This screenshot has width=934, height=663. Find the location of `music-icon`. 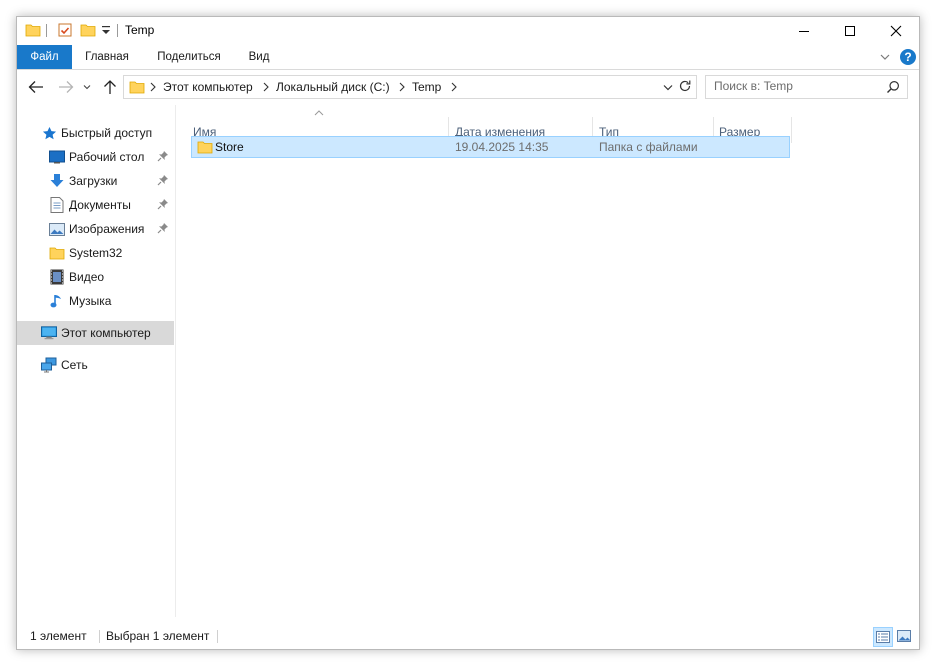

music-icon is located at coordinates (57, 301).